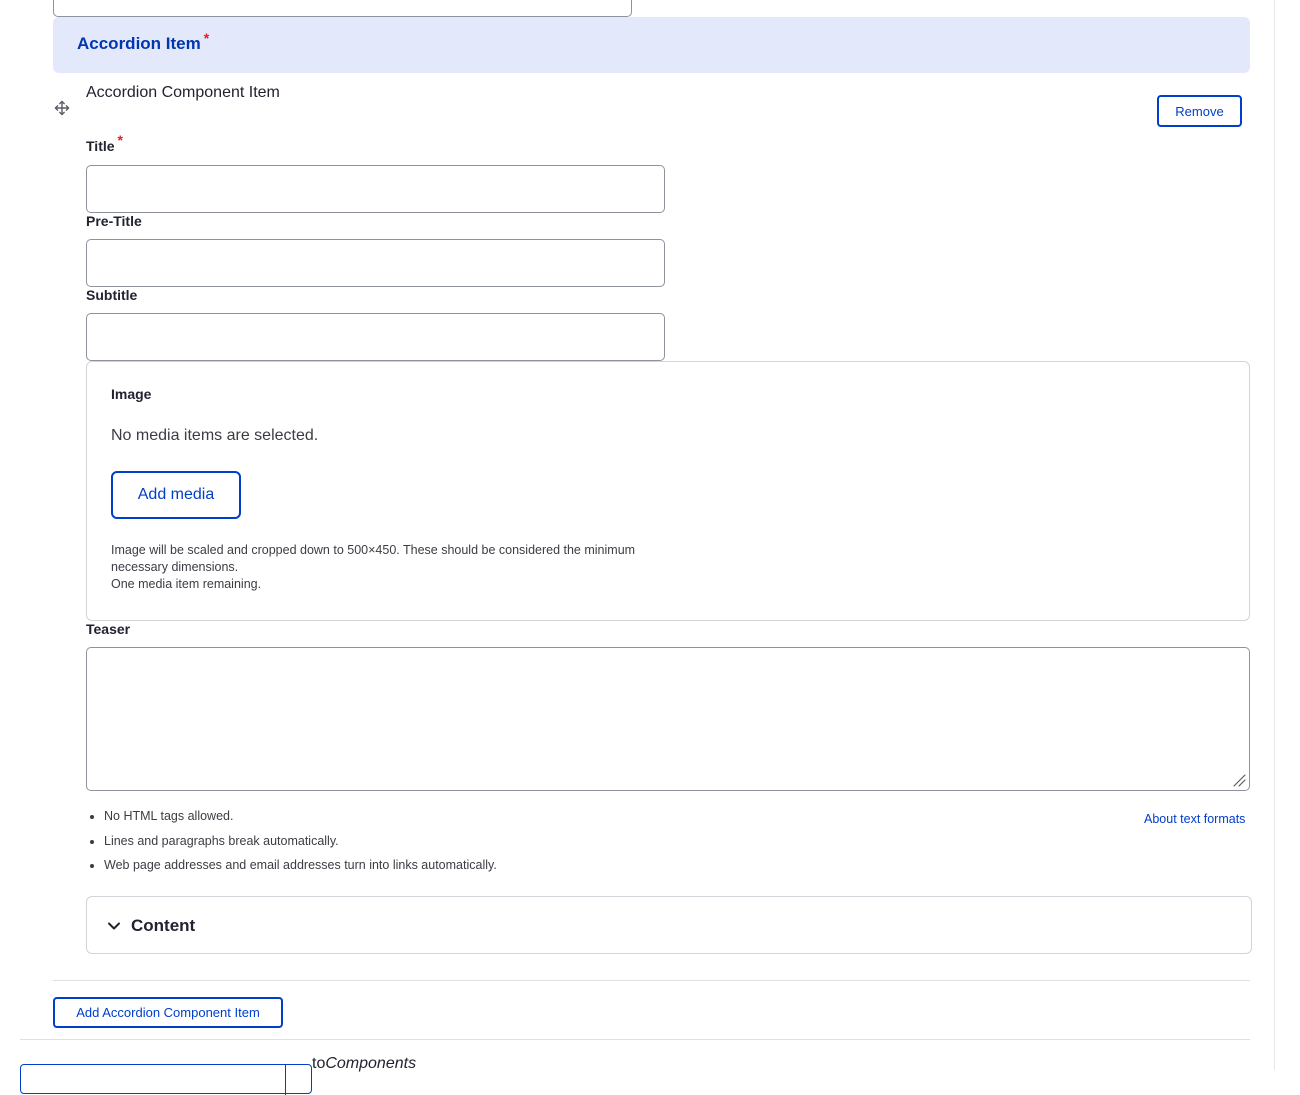 This screenshot has height=1095, width=1300. I want to click on chevron-down-icon, so click(114, 926).